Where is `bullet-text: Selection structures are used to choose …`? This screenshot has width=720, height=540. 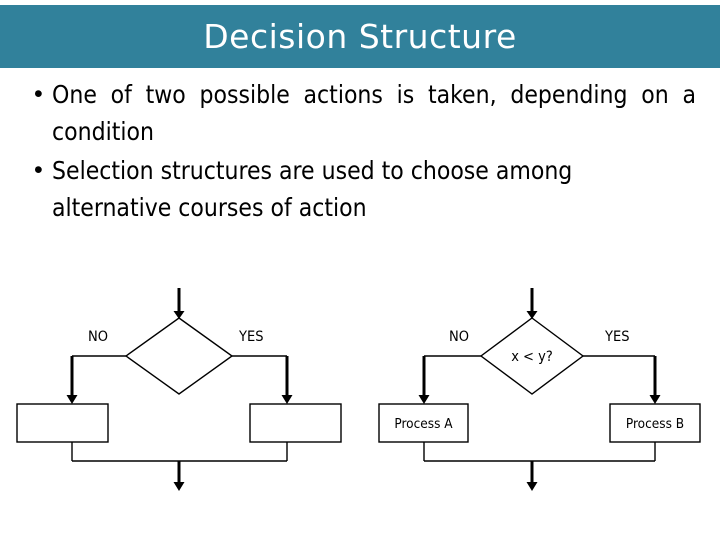 bullet-text: Selection structures are used to choose … is located at coordinates (312, 189).